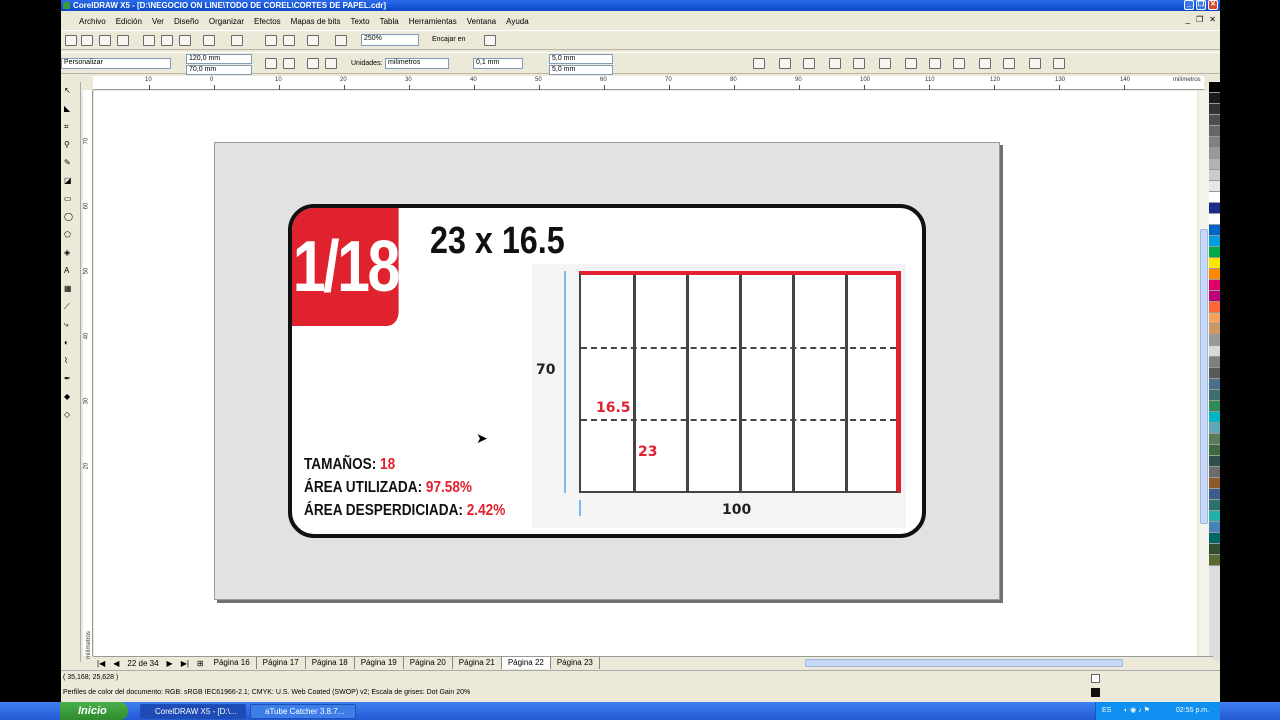  What do you see at coordinates (575, 663) in the screenshot?
I see `tab-pagina-23: Página 23` at bounding box center [575, 663].